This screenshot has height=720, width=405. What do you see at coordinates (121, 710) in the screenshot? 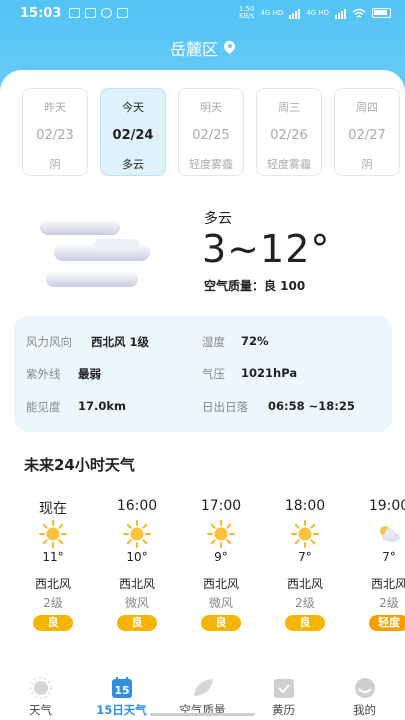
I see `tab-label: 15日天气` at bounding box center [121, 710].